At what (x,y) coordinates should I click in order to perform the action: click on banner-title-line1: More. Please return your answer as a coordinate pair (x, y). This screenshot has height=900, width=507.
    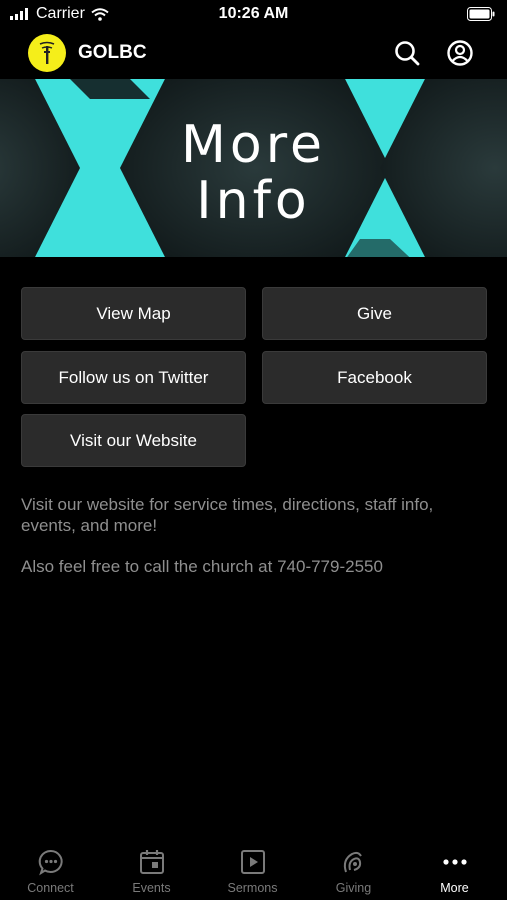
    Looking at the image, I should click on (253, 145).